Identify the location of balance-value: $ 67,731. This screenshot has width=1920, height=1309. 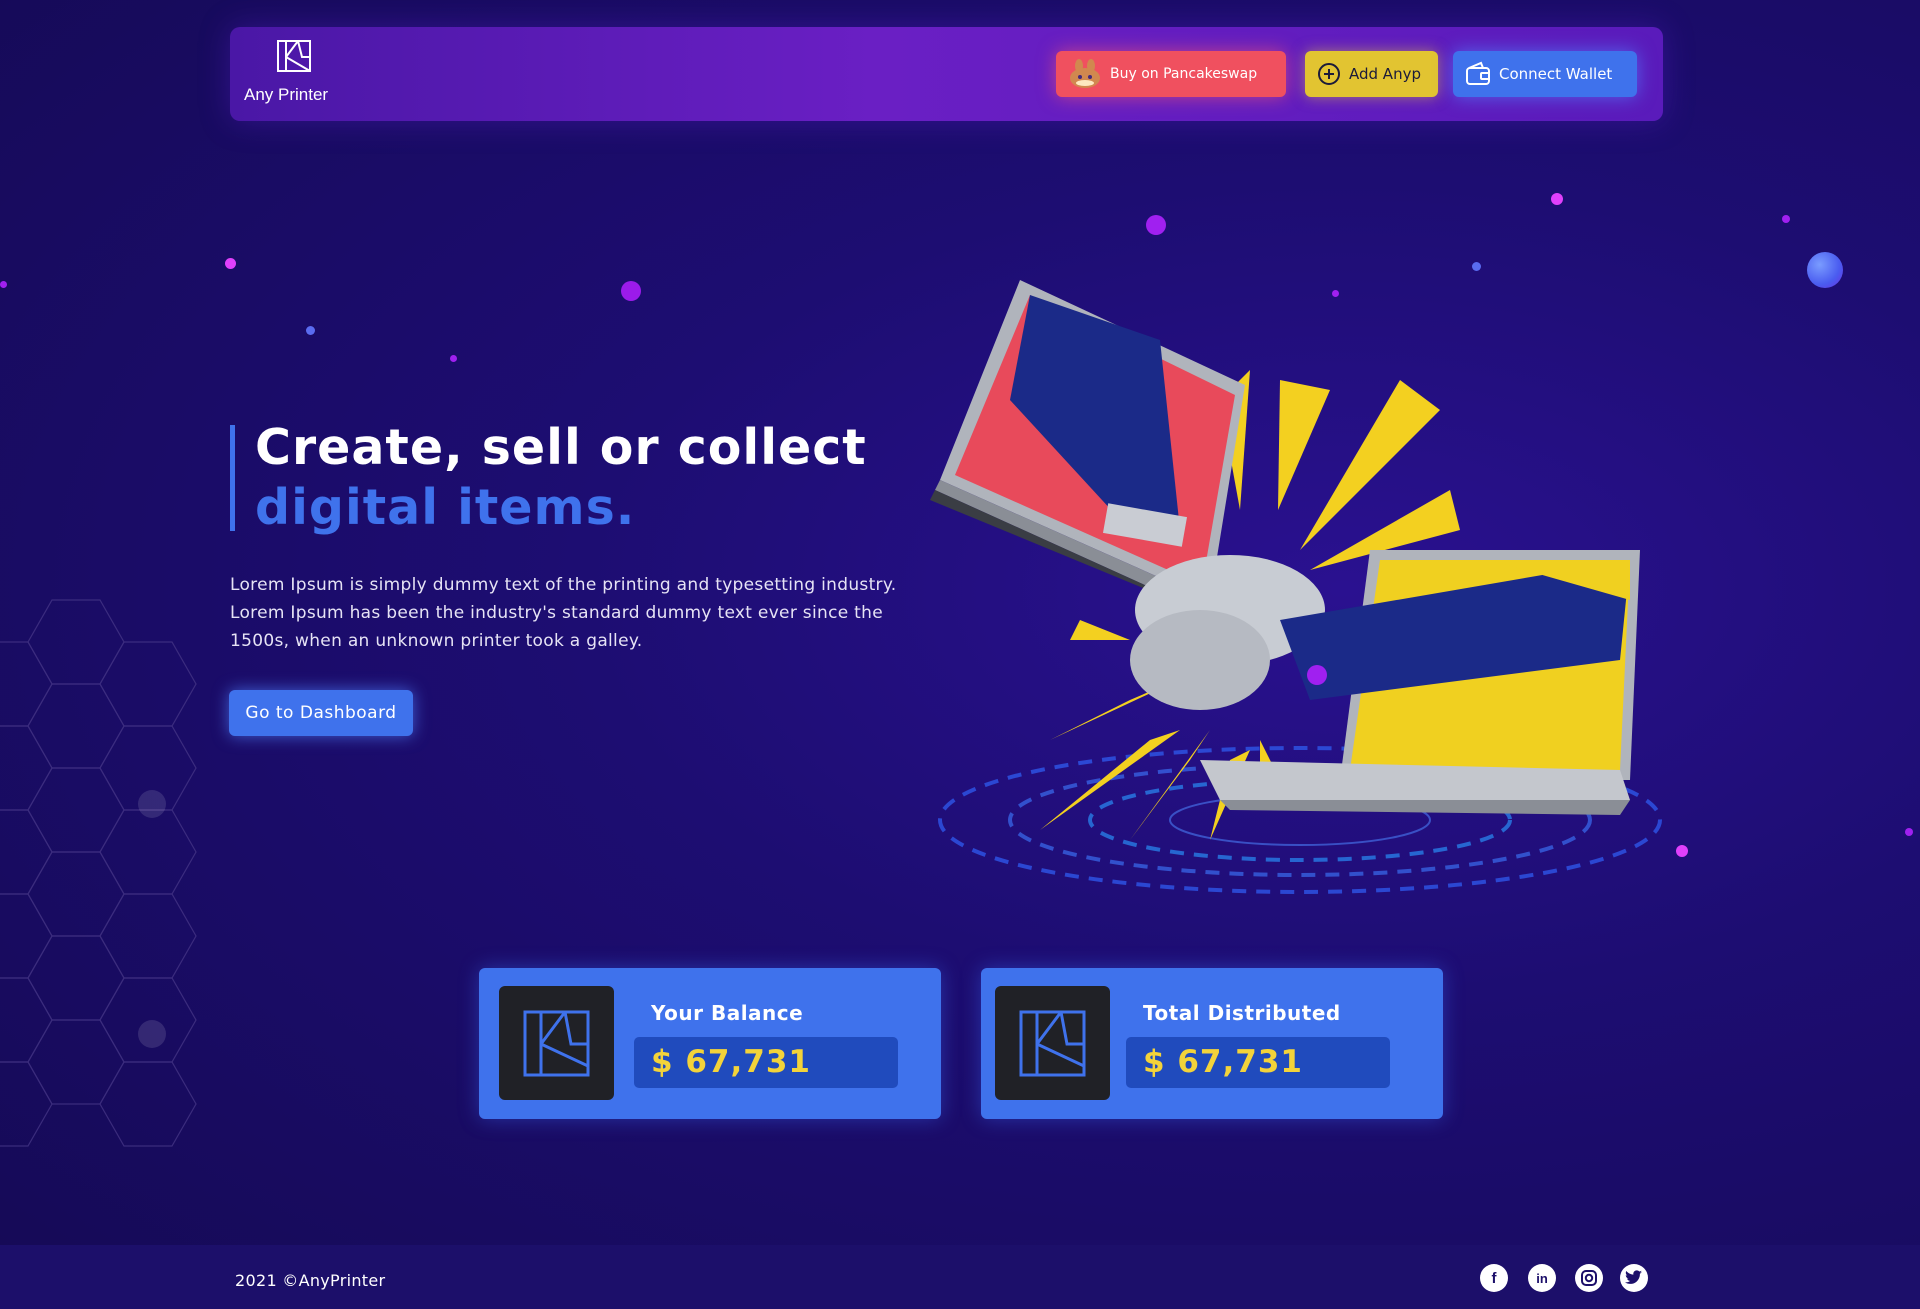
(766, 1062).